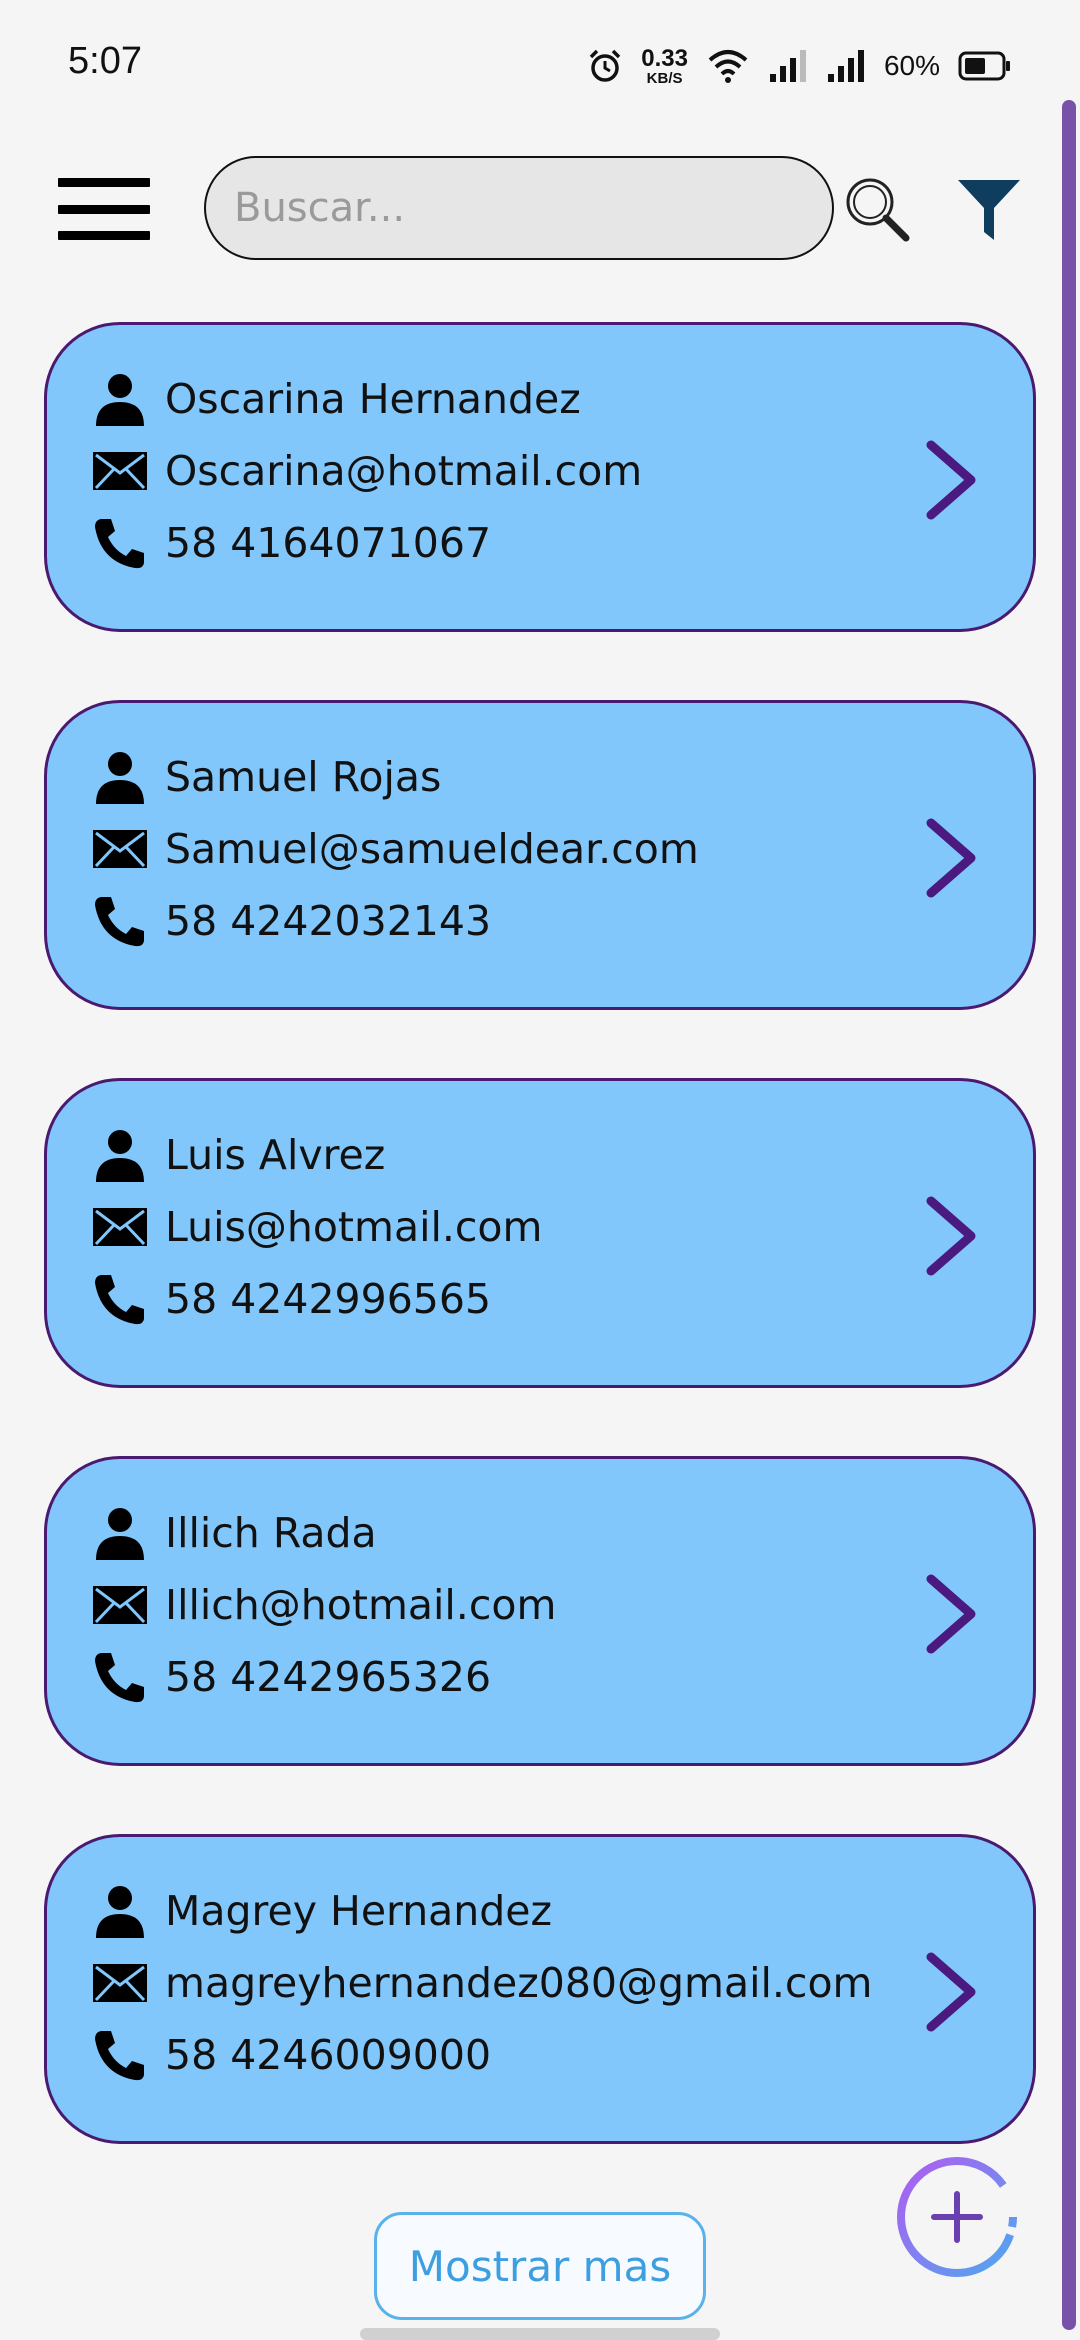 The height and width of the screenshot is (2340, 1080). What do you see at coordinates (104, 182) in the screenshot?
I see `menu-icon` at bounding box center [104, 182].